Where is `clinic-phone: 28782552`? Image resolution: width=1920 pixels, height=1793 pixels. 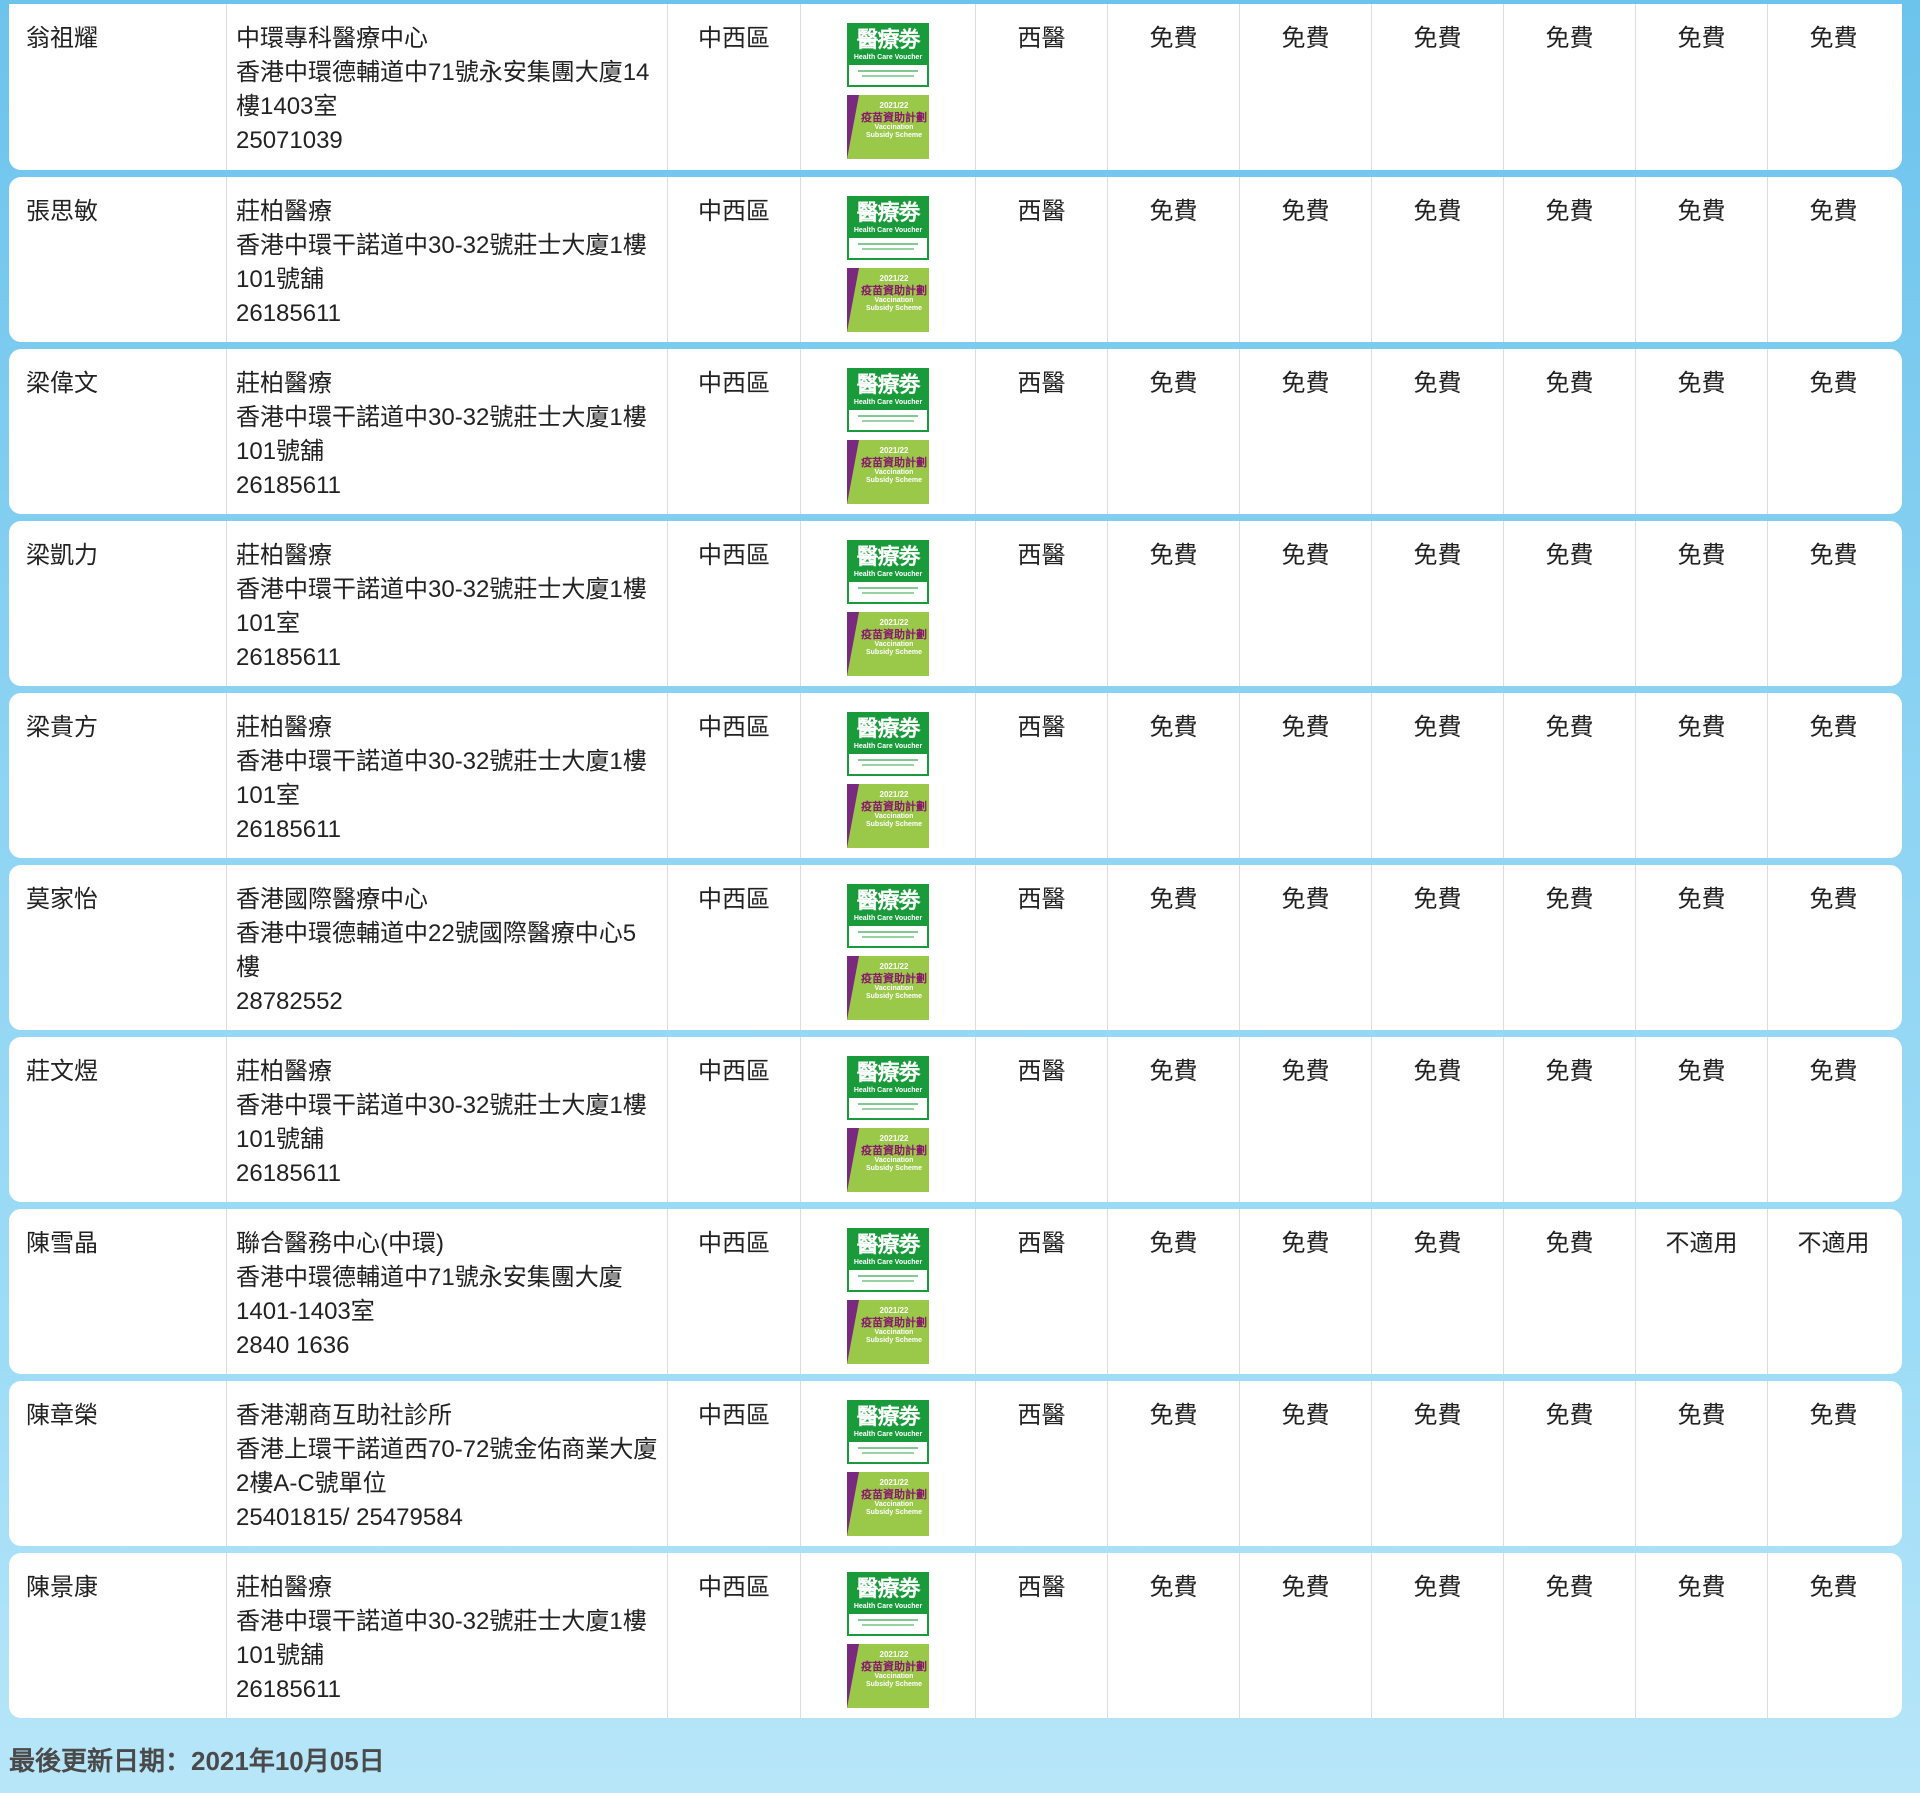
clinic-phone: 28782552 is located at coordinates (289, 1001).